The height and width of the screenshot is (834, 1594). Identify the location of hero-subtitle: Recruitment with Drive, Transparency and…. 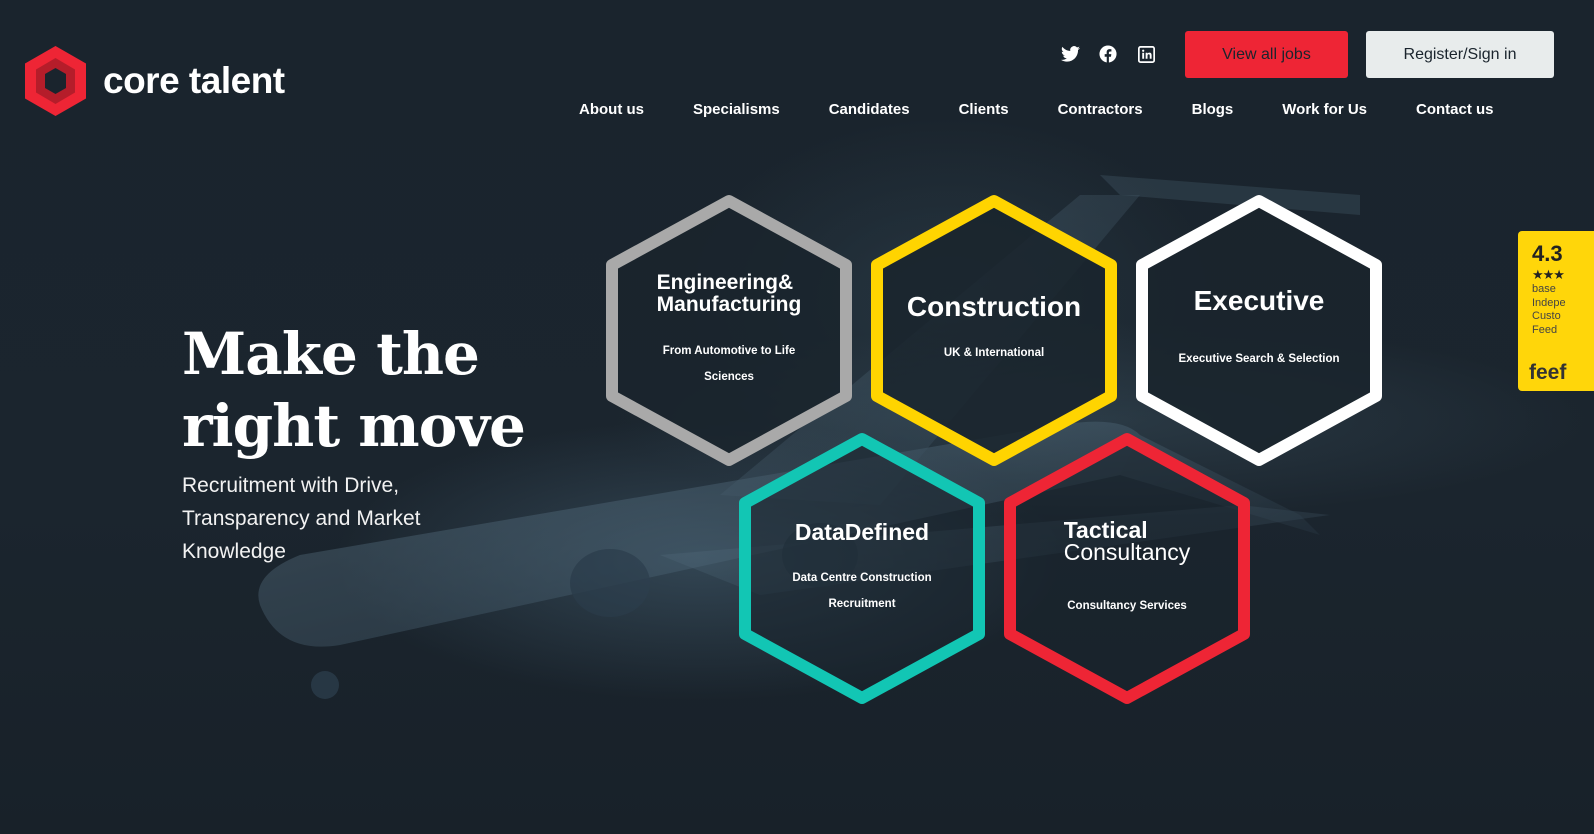
(301, 518).